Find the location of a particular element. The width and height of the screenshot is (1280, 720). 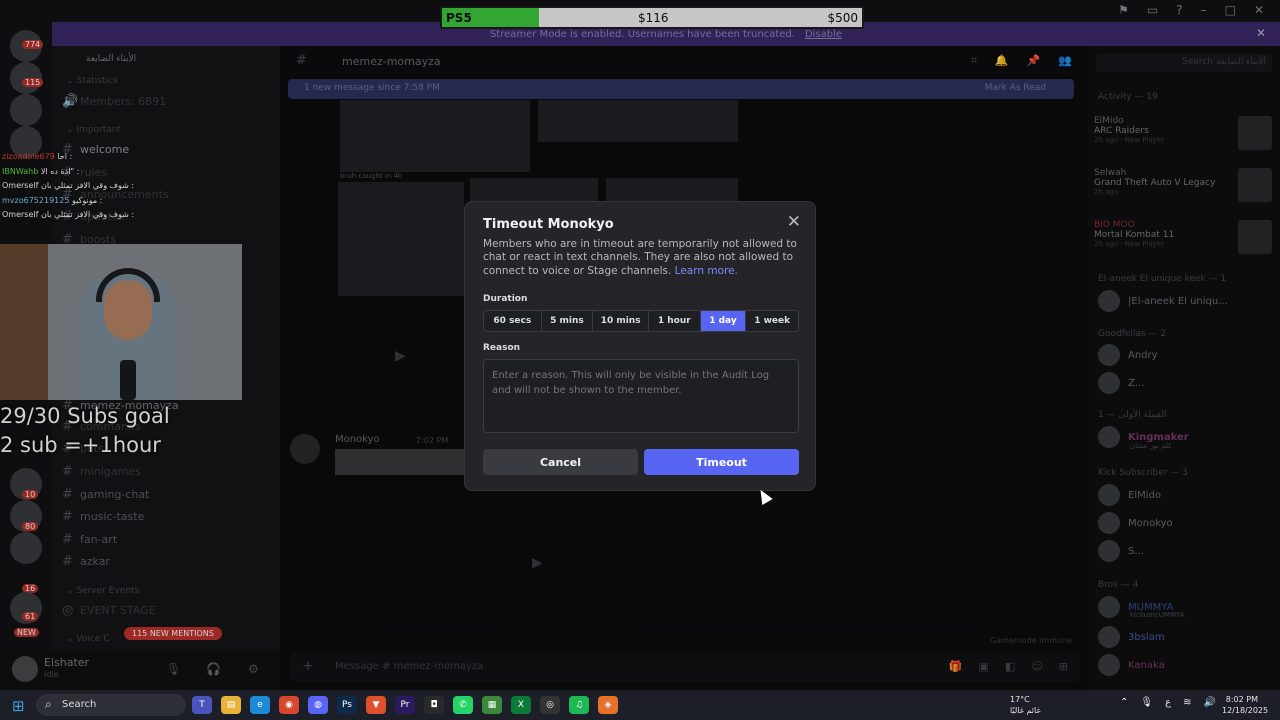

duration-1-week: 1 week is located at coordinates (772, 321).